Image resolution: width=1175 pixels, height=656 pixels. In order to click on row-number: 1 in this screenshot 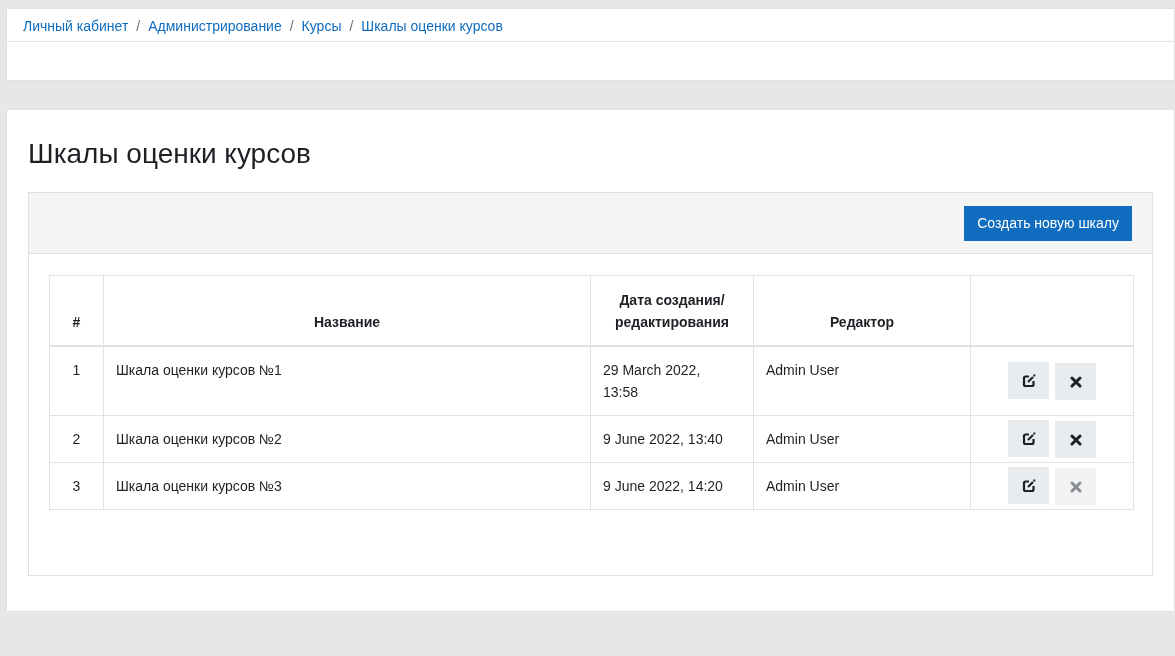, I will do `click(76, 380)`.